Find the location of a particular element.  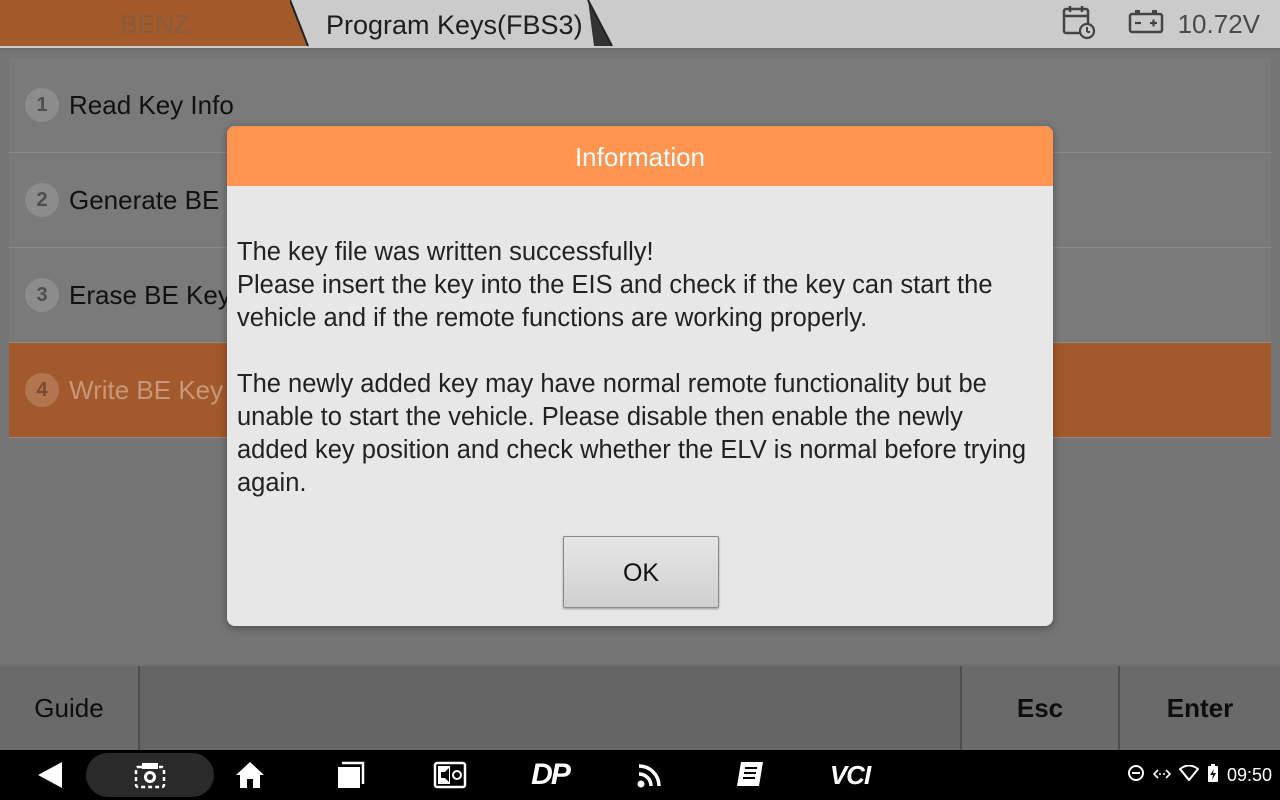

header-bar: BENZ Program Keys(FBS3) 10.72V is located at coordinates (640, 24).